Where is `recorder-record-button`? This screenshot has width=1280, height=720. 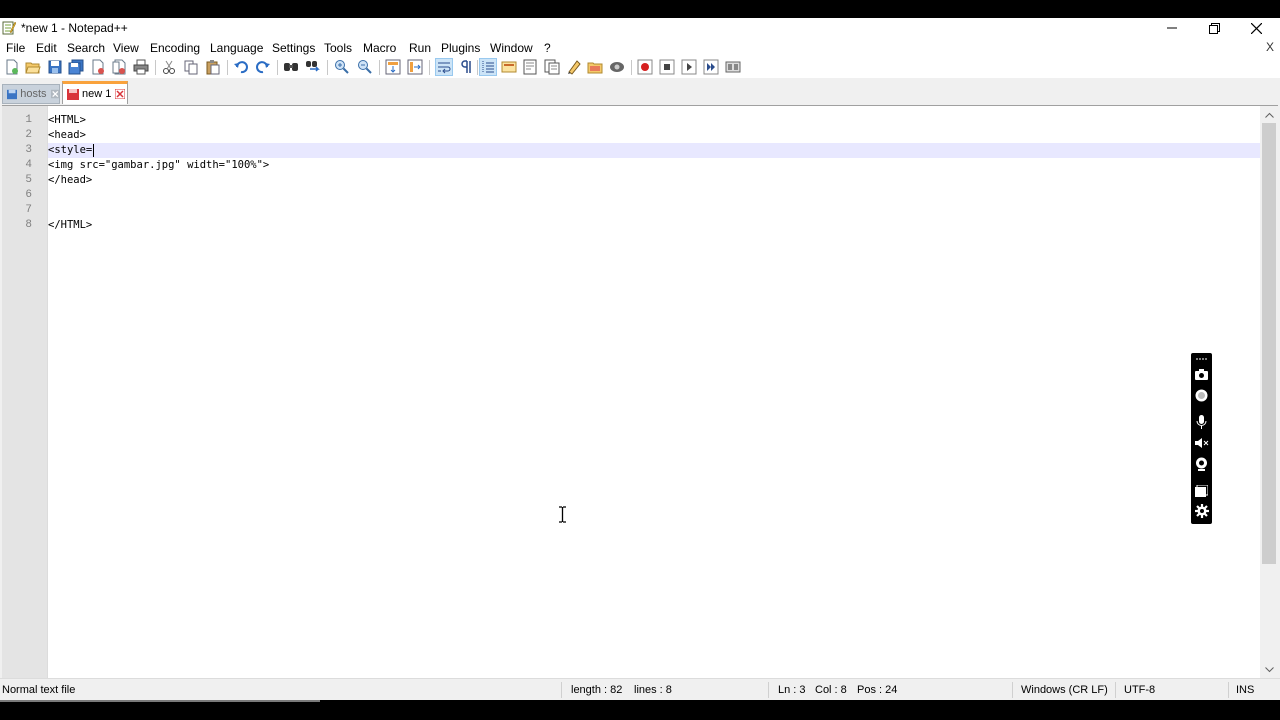 recorder-record-button is located at coordinates (1201, 395).